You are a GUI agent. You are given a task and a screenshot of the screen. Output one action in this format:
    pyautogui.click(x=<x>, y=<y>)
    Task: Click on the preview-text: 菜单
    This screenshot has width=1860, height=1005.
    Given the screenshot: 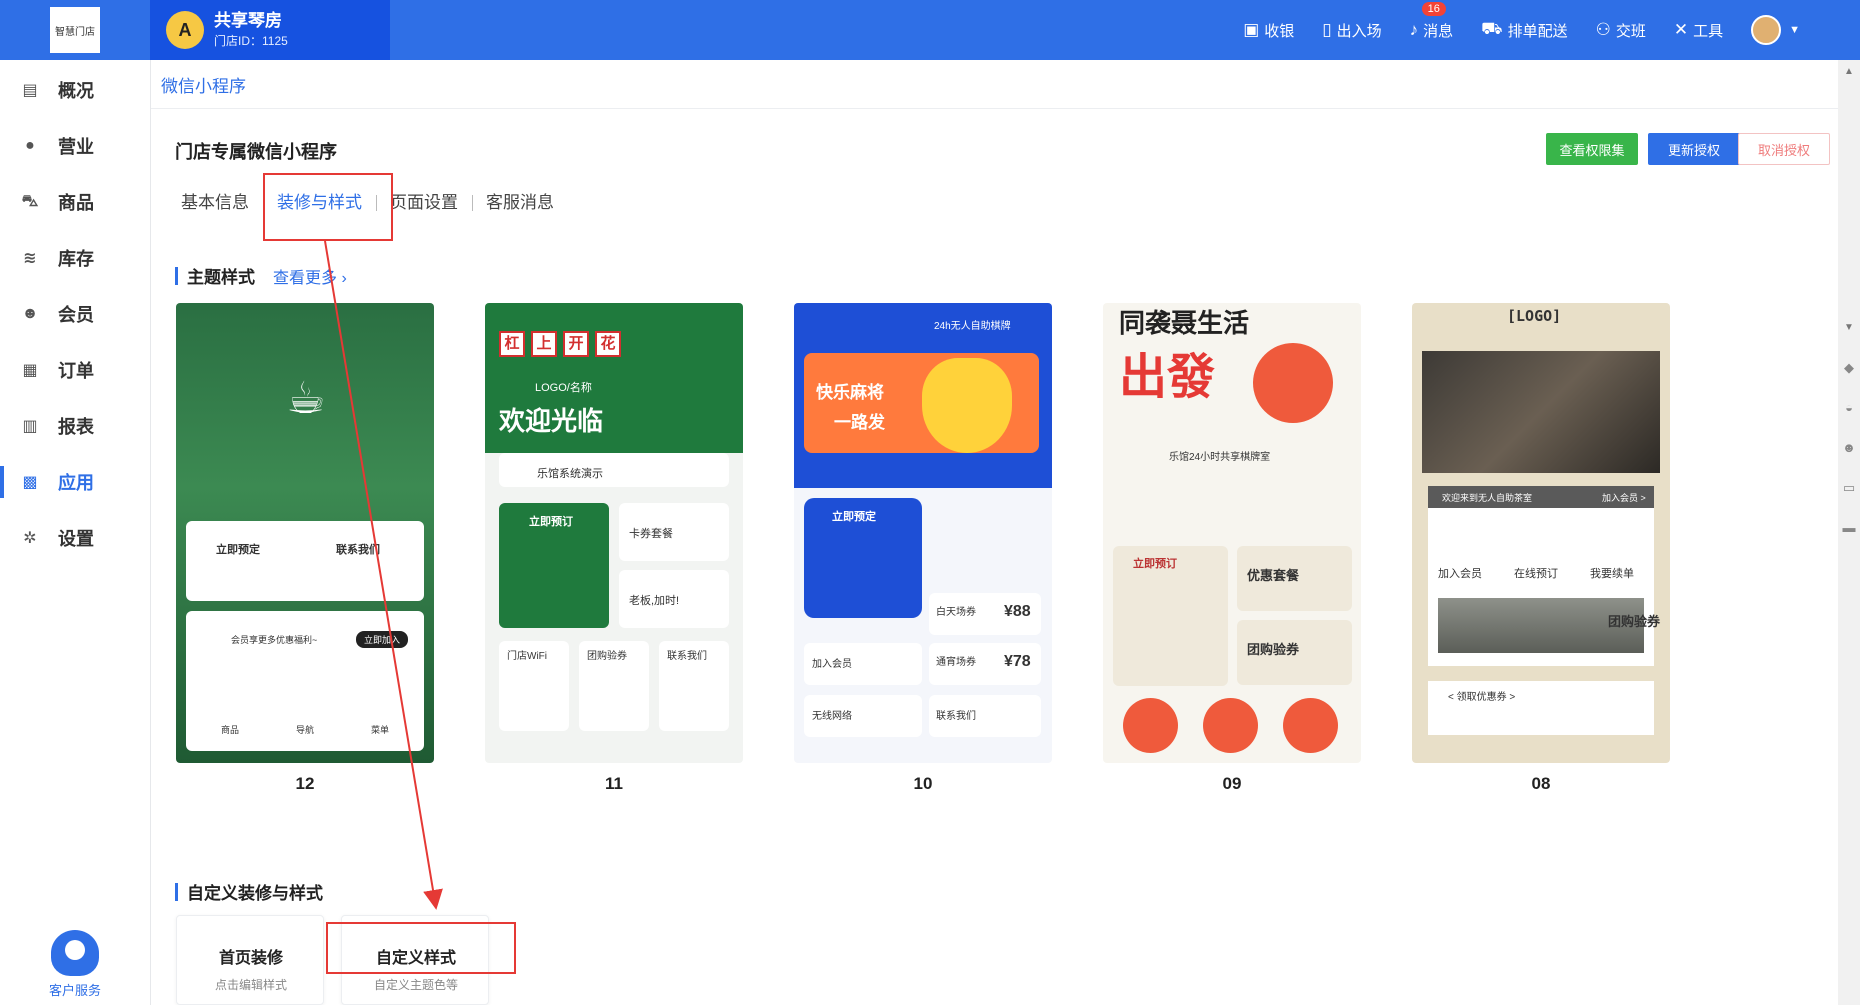 What is the action you would take?
    pyautogui.click(x=380, y=730)
    